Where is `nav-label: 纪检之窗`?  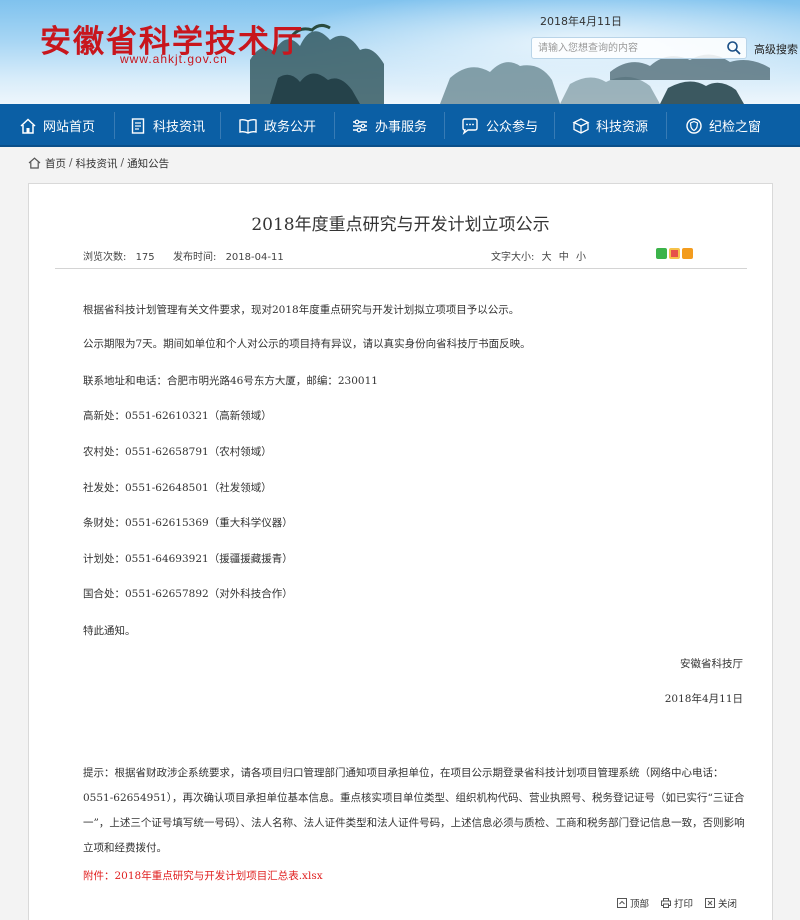 nav-label: 纪检之窗 is located at coordinates (734, 127).